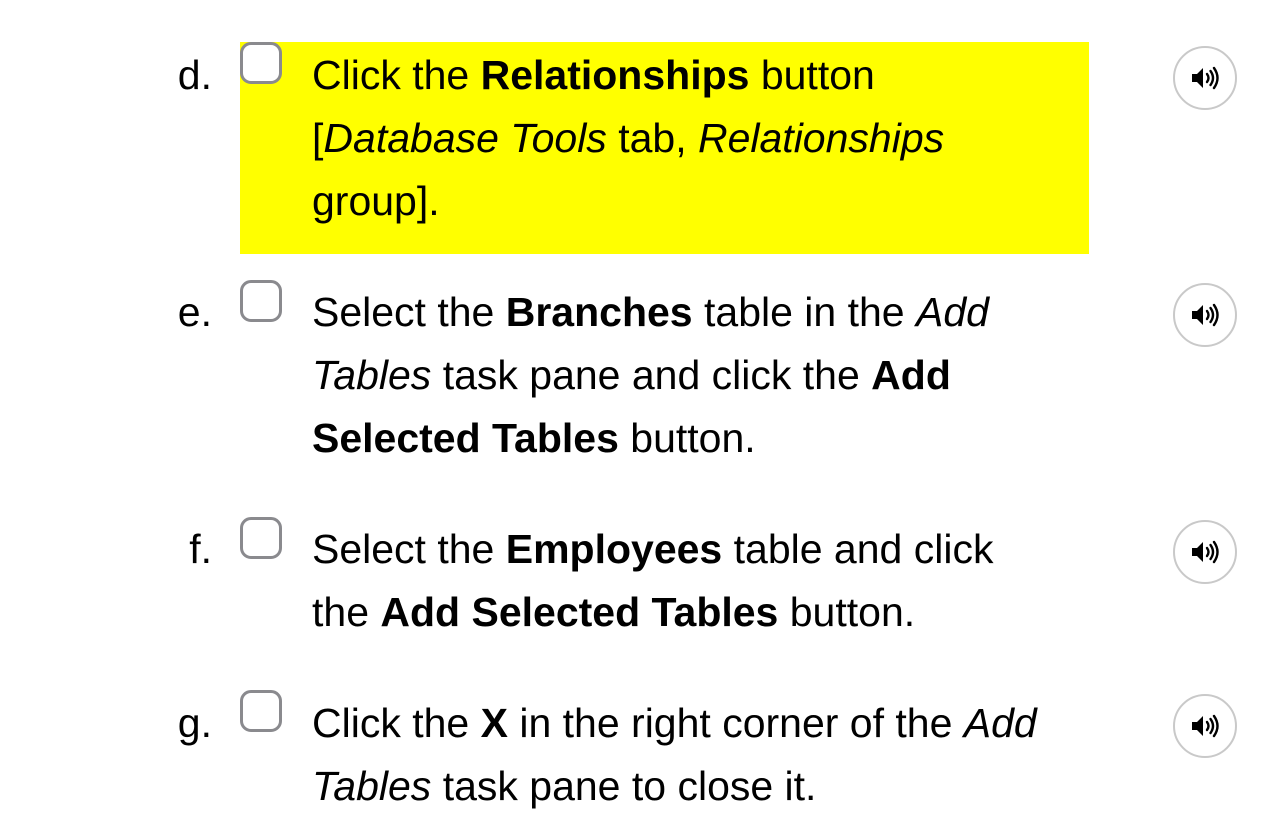  I want to click on step-text-run: Branches, so click(599, 312).